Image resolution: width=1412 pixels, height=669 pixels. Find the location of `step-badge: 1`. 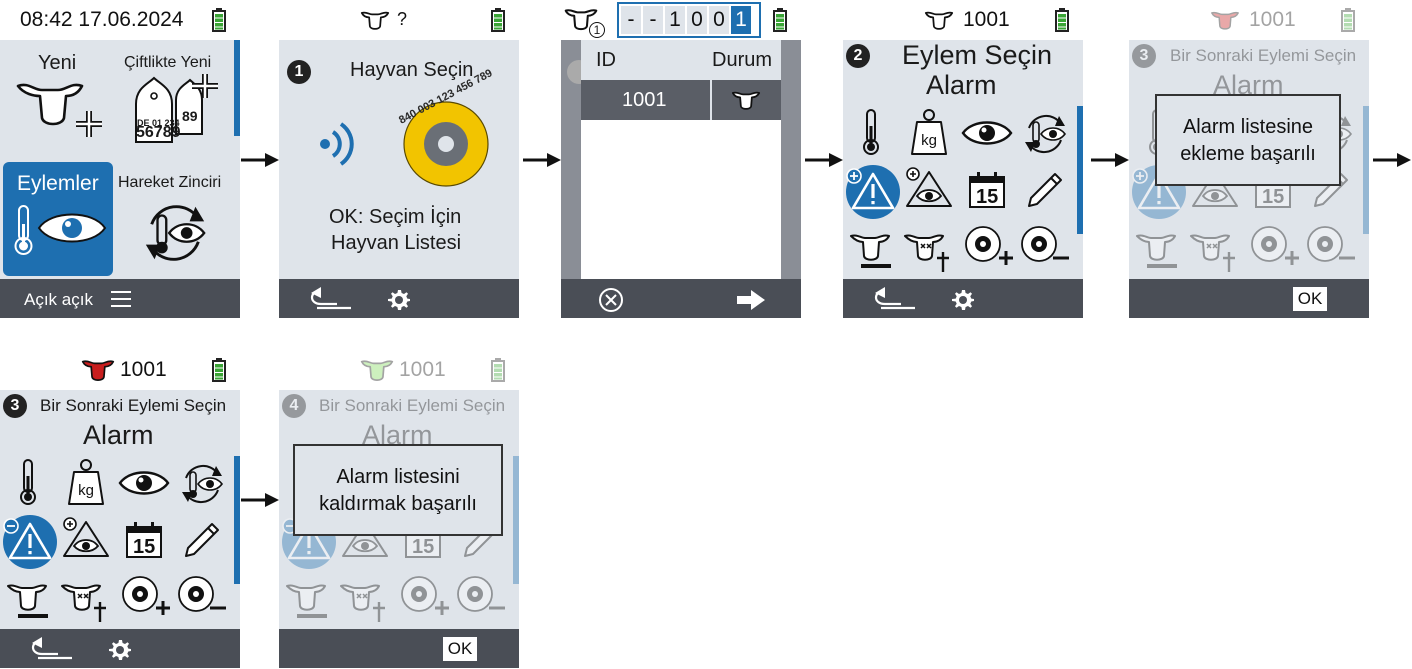

step-badge: 1 is located at coordinates (299, 72).